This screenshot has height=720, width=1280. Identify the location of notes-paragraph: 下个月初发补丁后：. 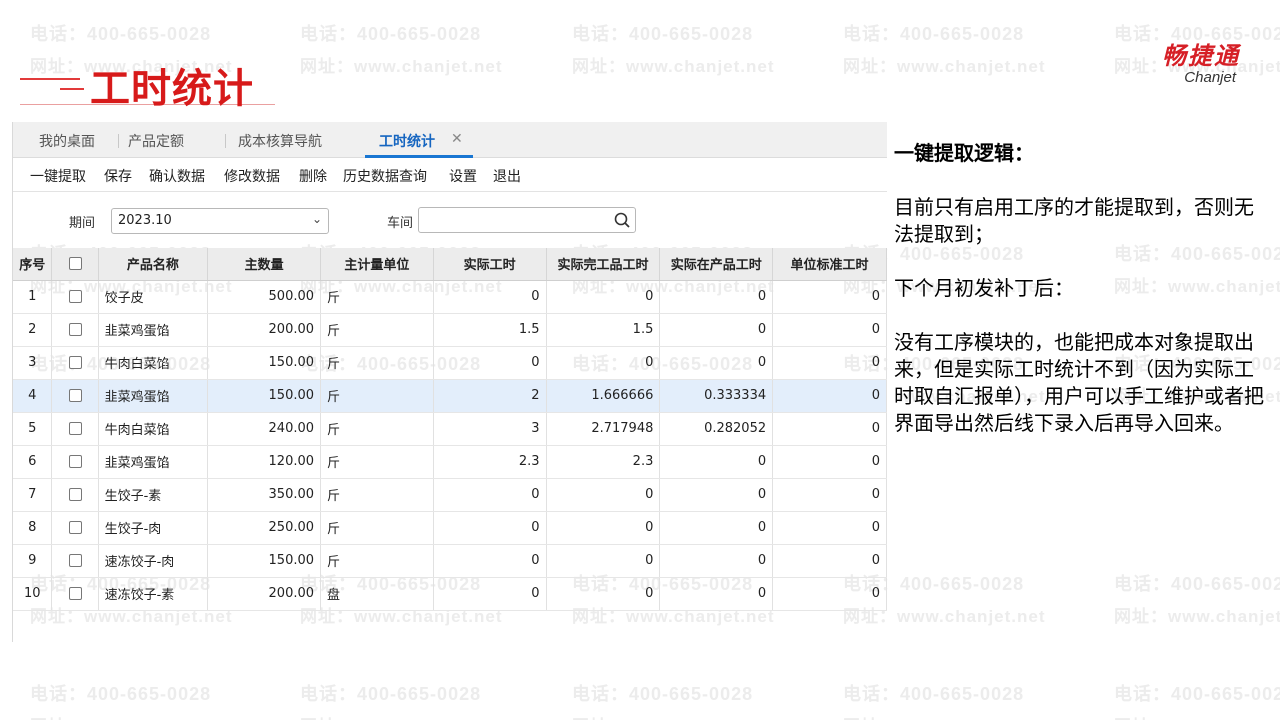
(984, 288).